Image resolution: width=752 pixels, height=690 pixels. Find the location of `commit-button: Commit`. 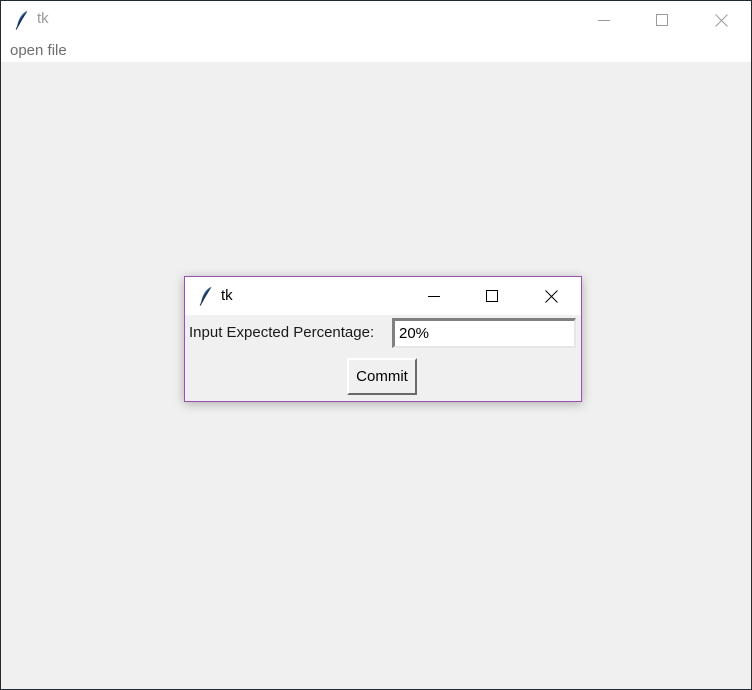

commit-button: Commit is located at coordinates (382, 376).